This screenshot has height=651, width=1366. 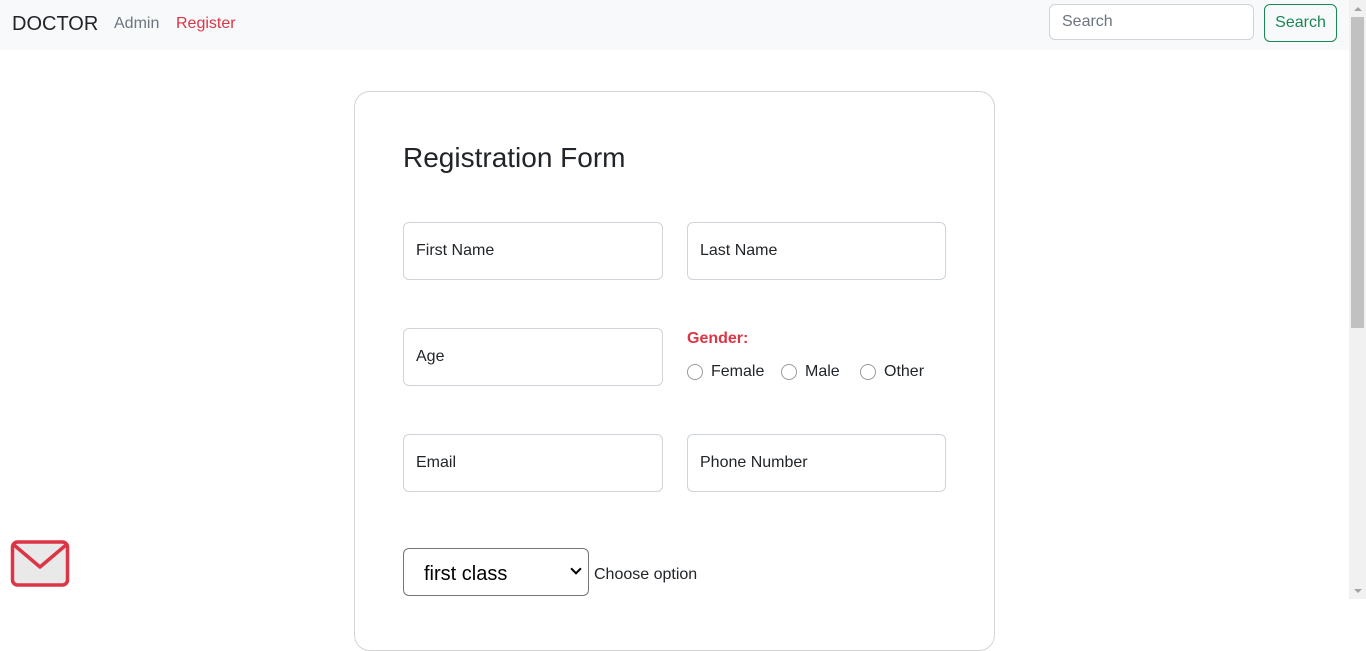 What do you see at coordinates (136, 24) in the screenshot?
I see `nav-link-admin: Admin` at bounding box center [136, 24].